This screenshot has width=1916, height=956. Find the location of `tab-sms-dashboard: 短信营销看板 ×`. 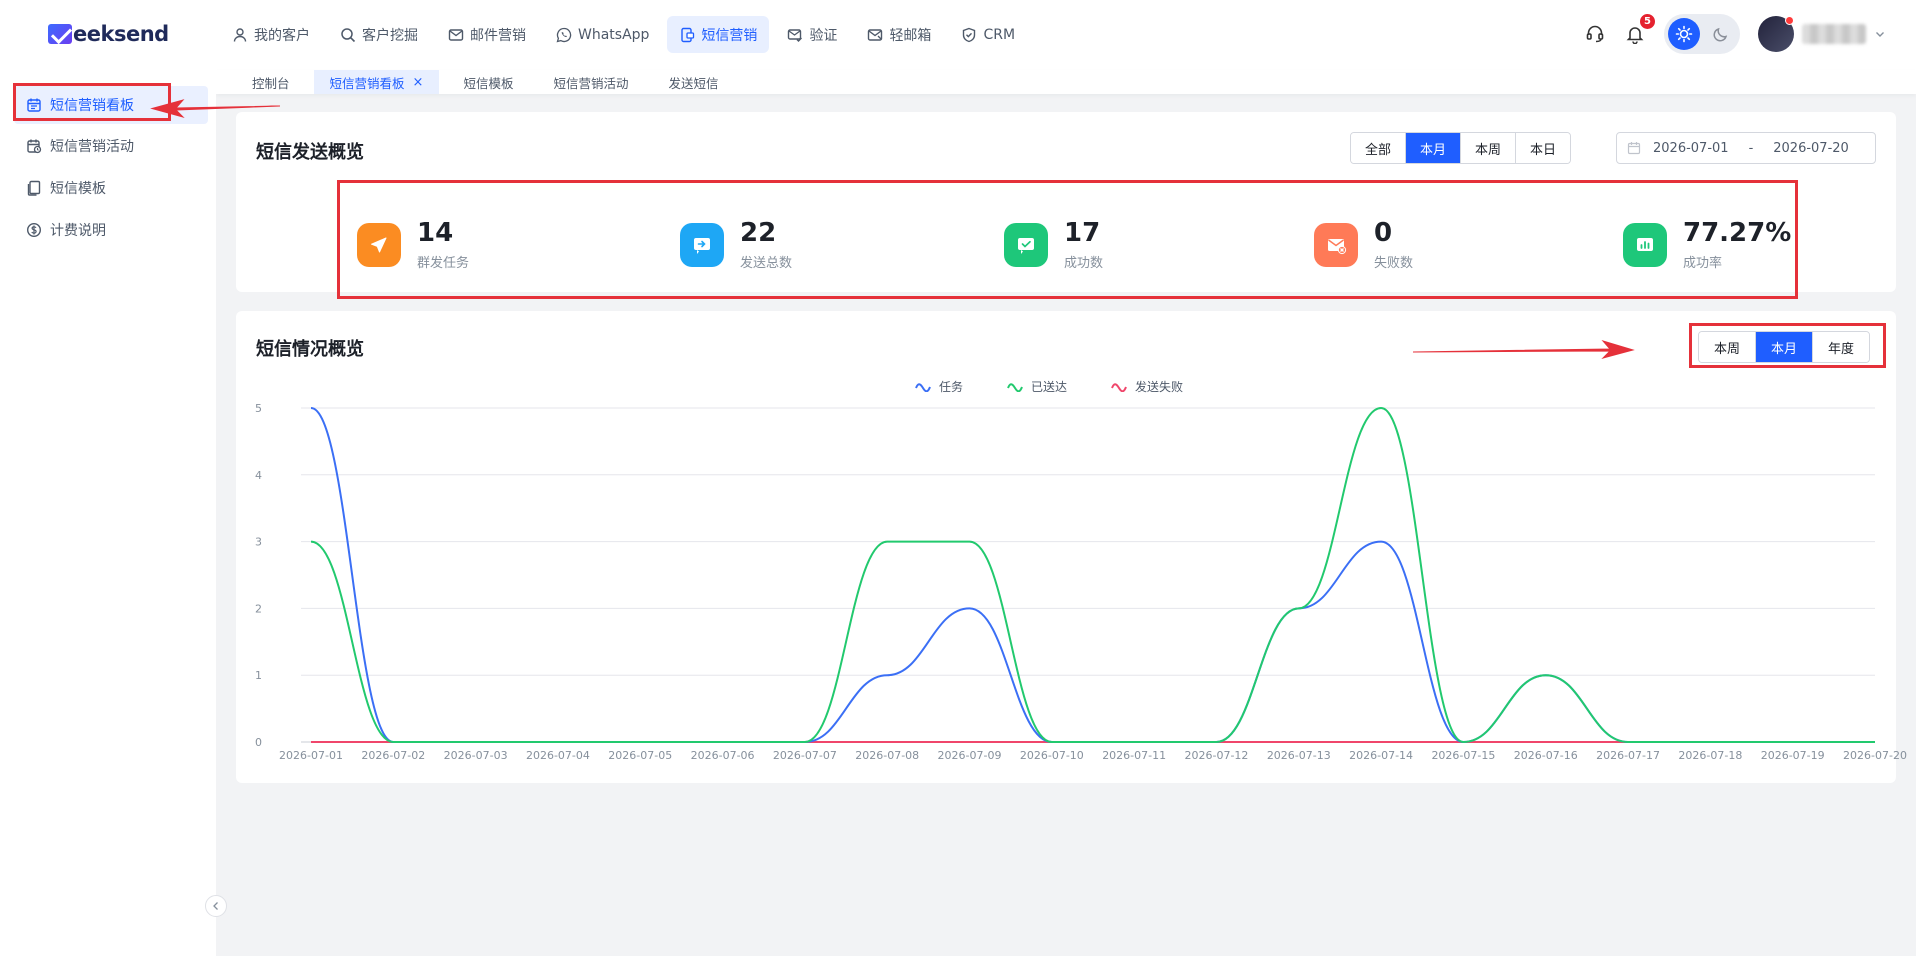

tab-sms-dashboard: 短信营销看板 × is located at coordinates (376, 82).